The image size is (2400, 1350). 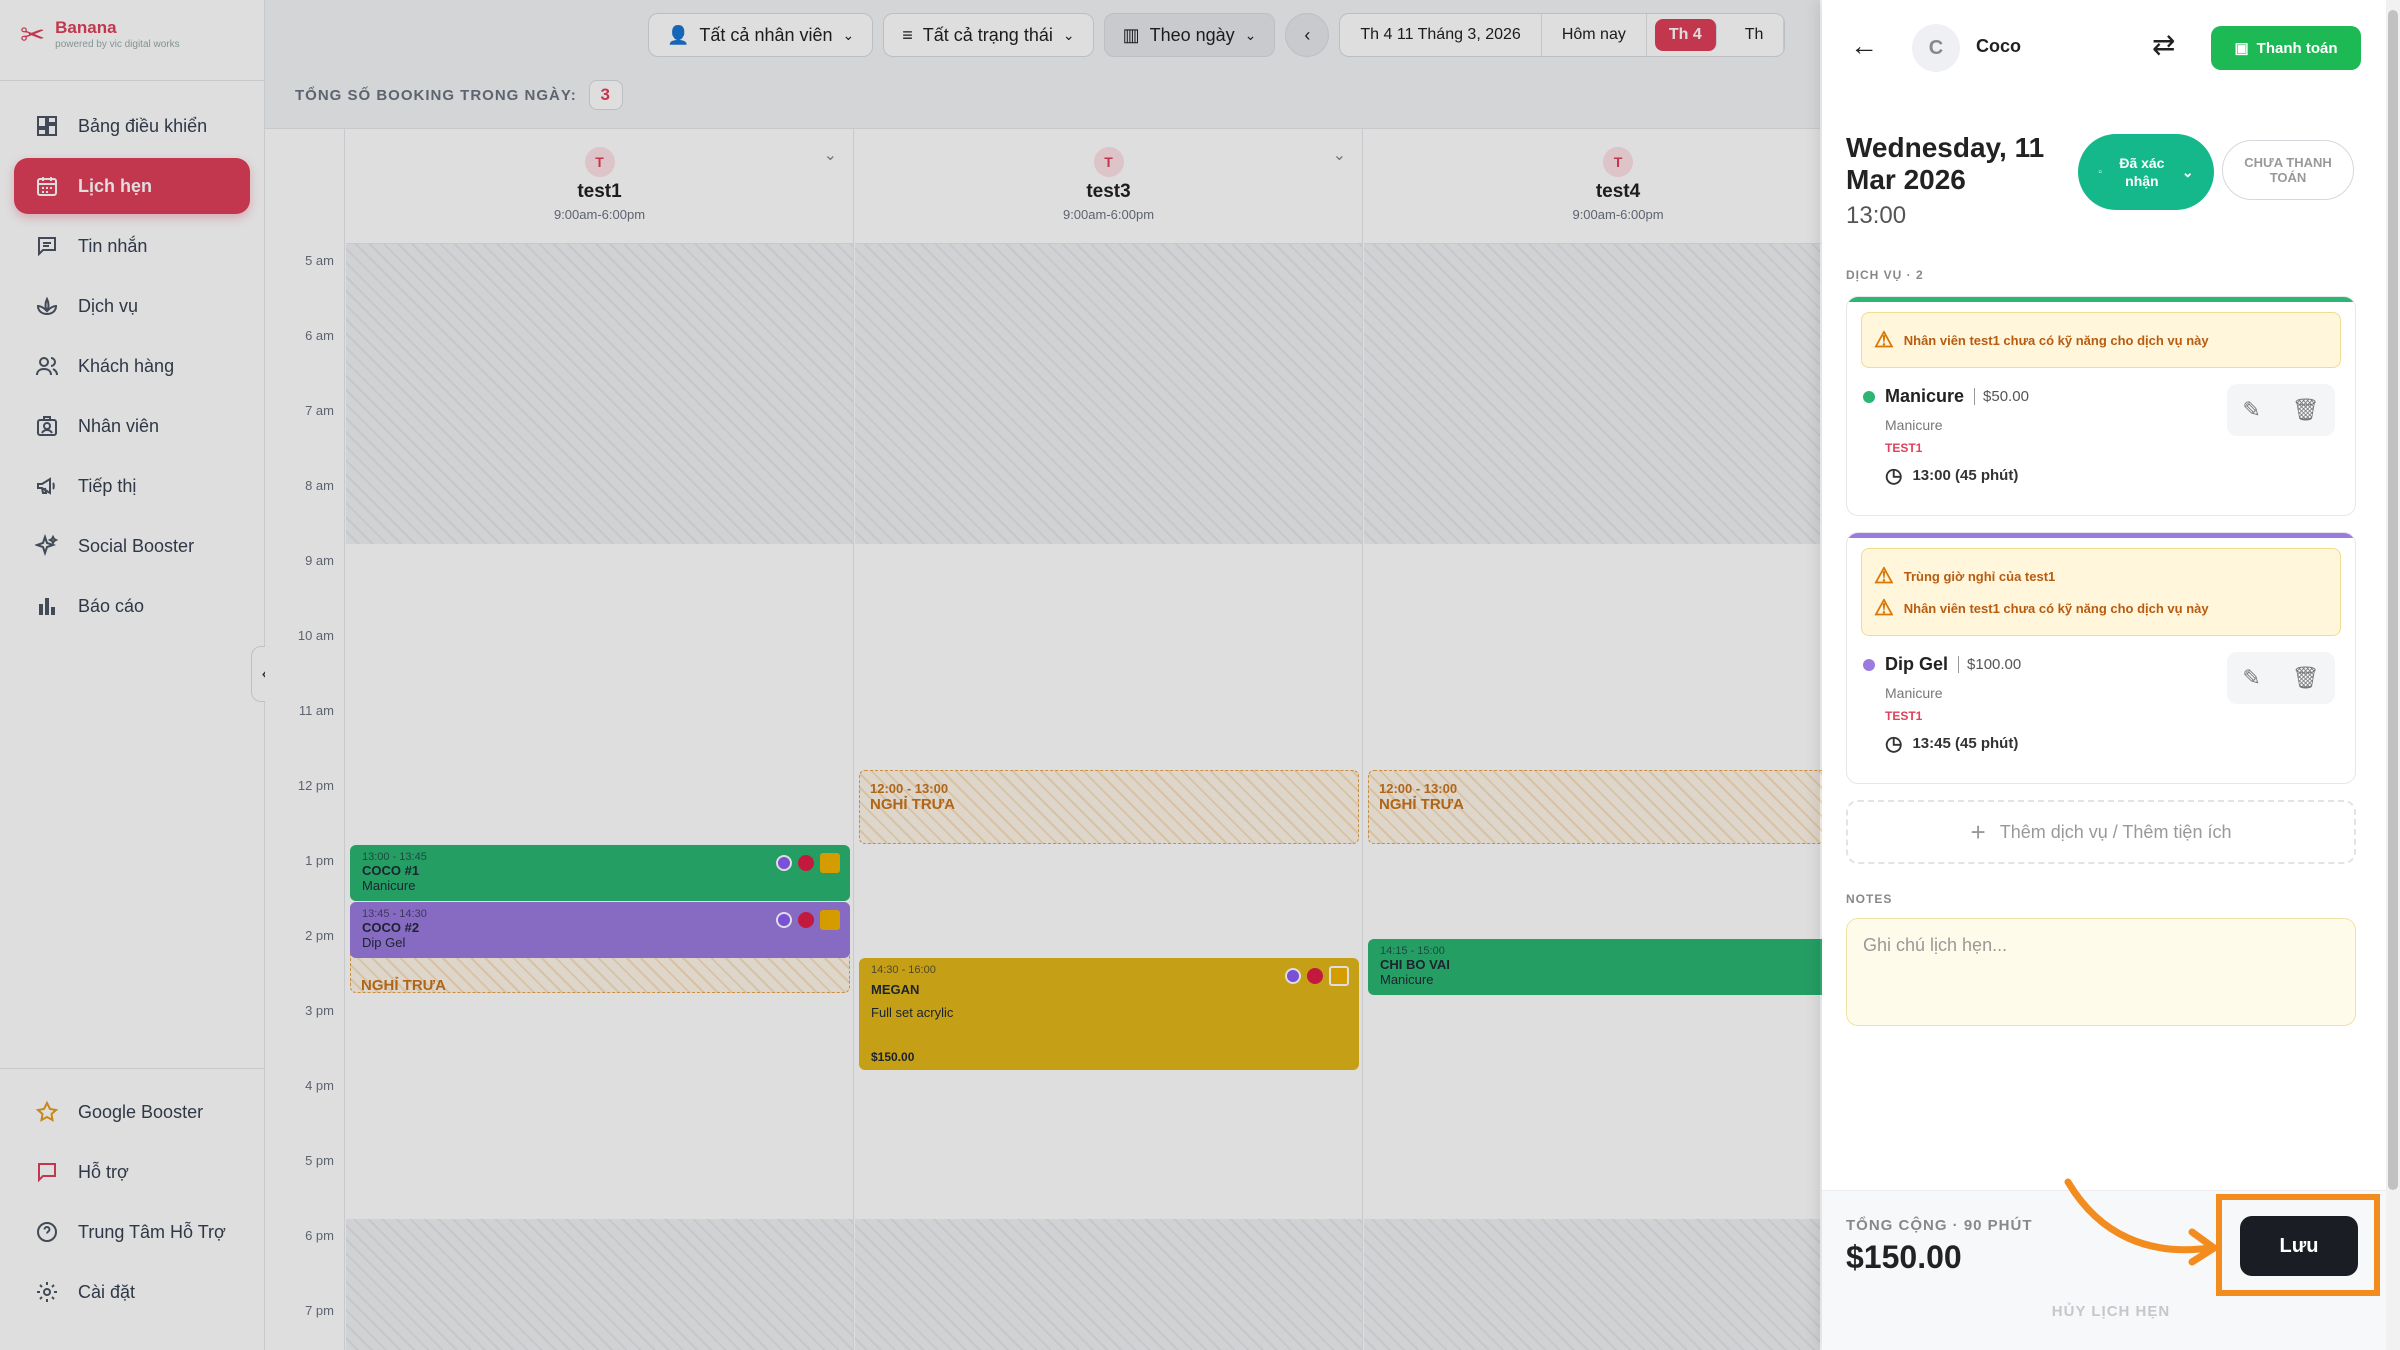 What do you see at coordinates (2241, 48) in the screenshot?
I see `cash-icon: ▣` at bounding box center [2241, 48].